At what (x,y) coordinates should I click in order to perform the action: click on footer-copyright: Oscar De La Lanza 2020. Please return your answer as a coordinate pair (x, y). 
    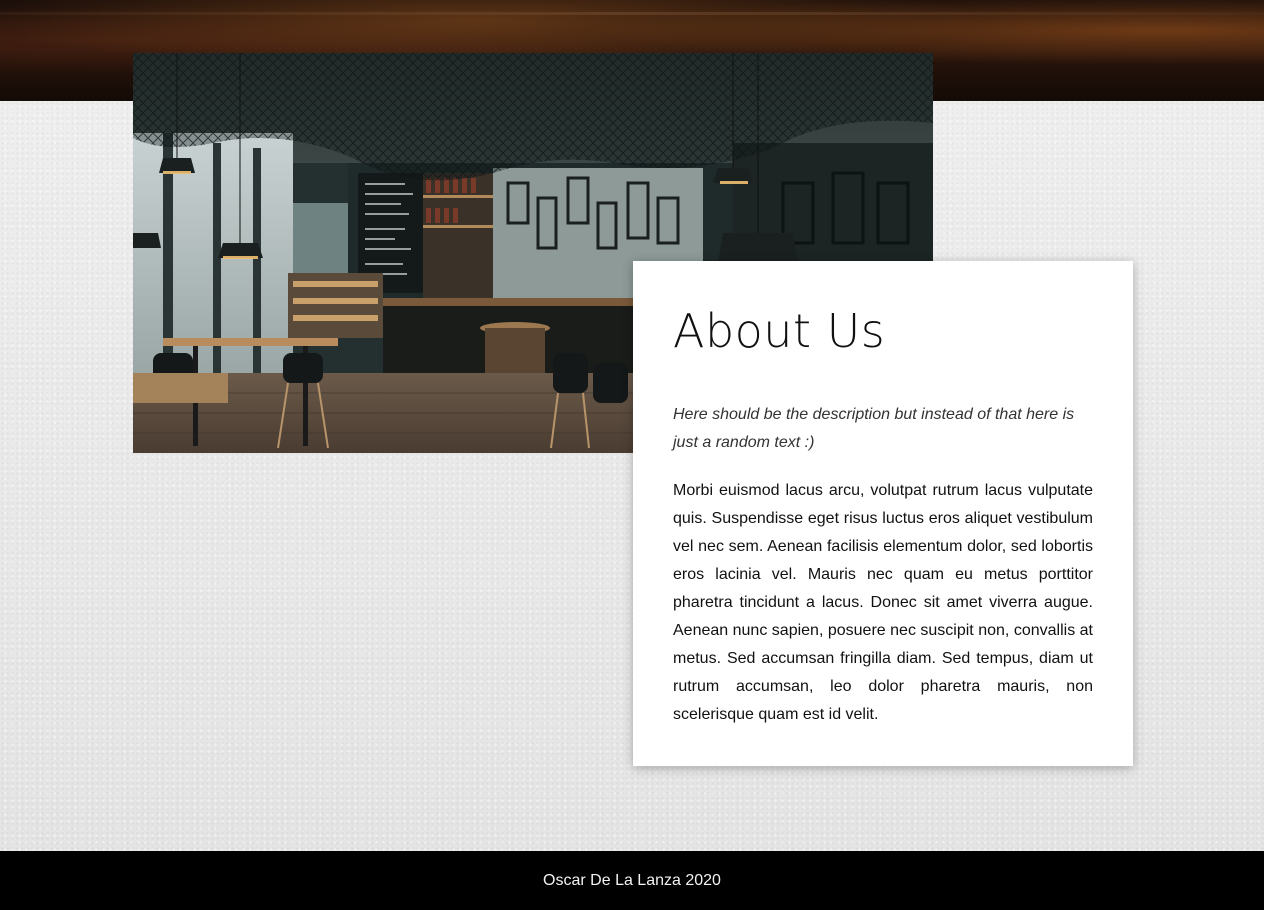
    Looking at the image, I should click on (632, 880).